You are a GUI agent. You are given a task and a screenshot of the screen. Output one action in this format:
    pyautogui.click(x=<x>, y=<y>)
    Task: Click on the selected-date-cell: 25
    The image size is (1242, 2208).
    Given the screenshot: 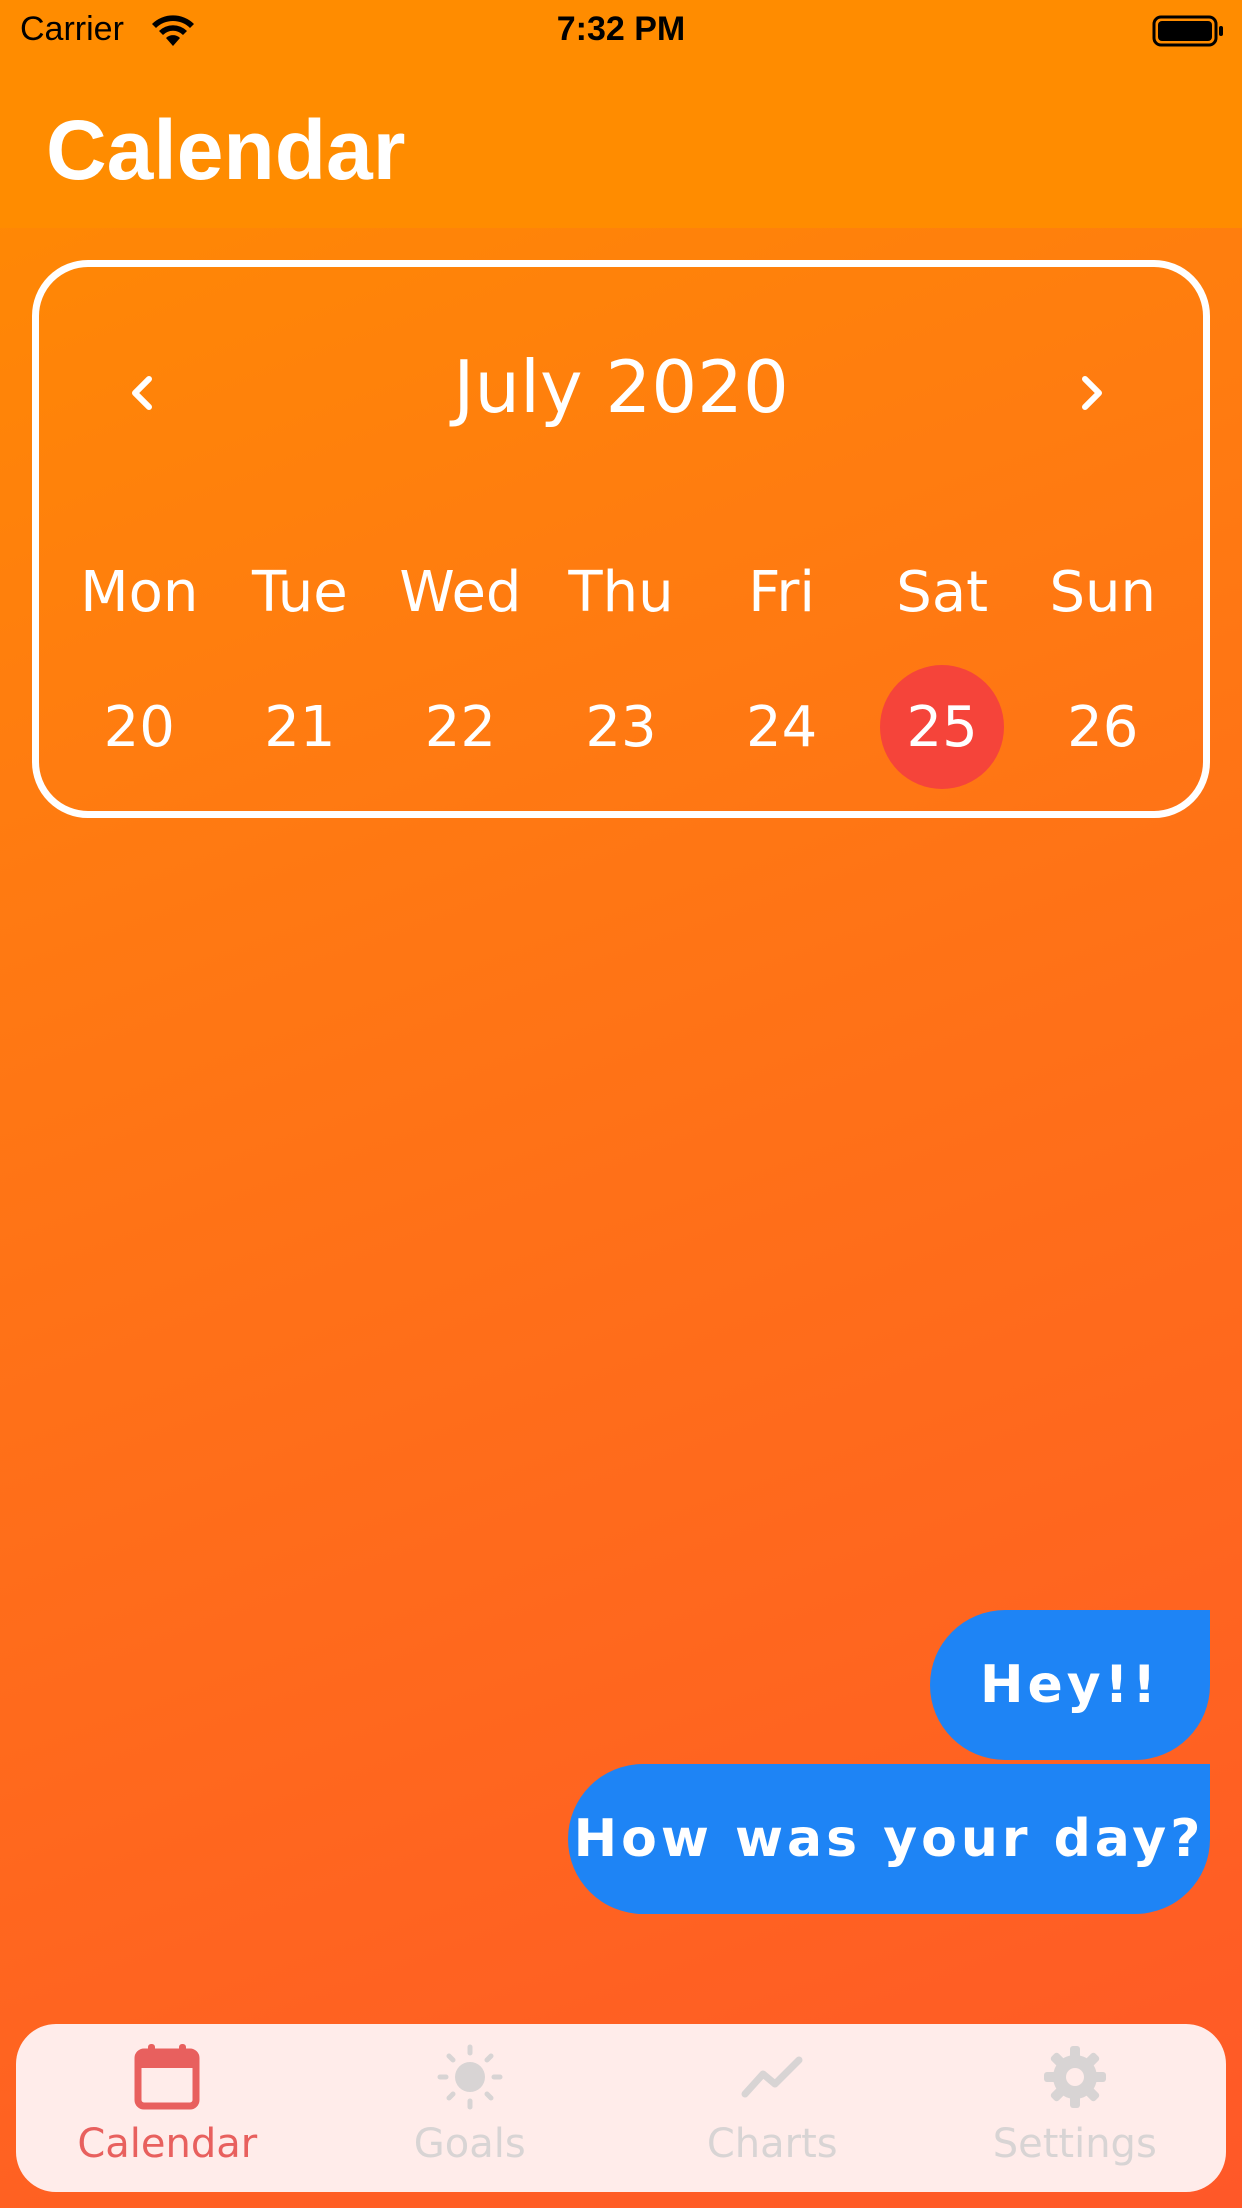 What is the action you would take?
    pyautogui.click(x=942, y=727)
    